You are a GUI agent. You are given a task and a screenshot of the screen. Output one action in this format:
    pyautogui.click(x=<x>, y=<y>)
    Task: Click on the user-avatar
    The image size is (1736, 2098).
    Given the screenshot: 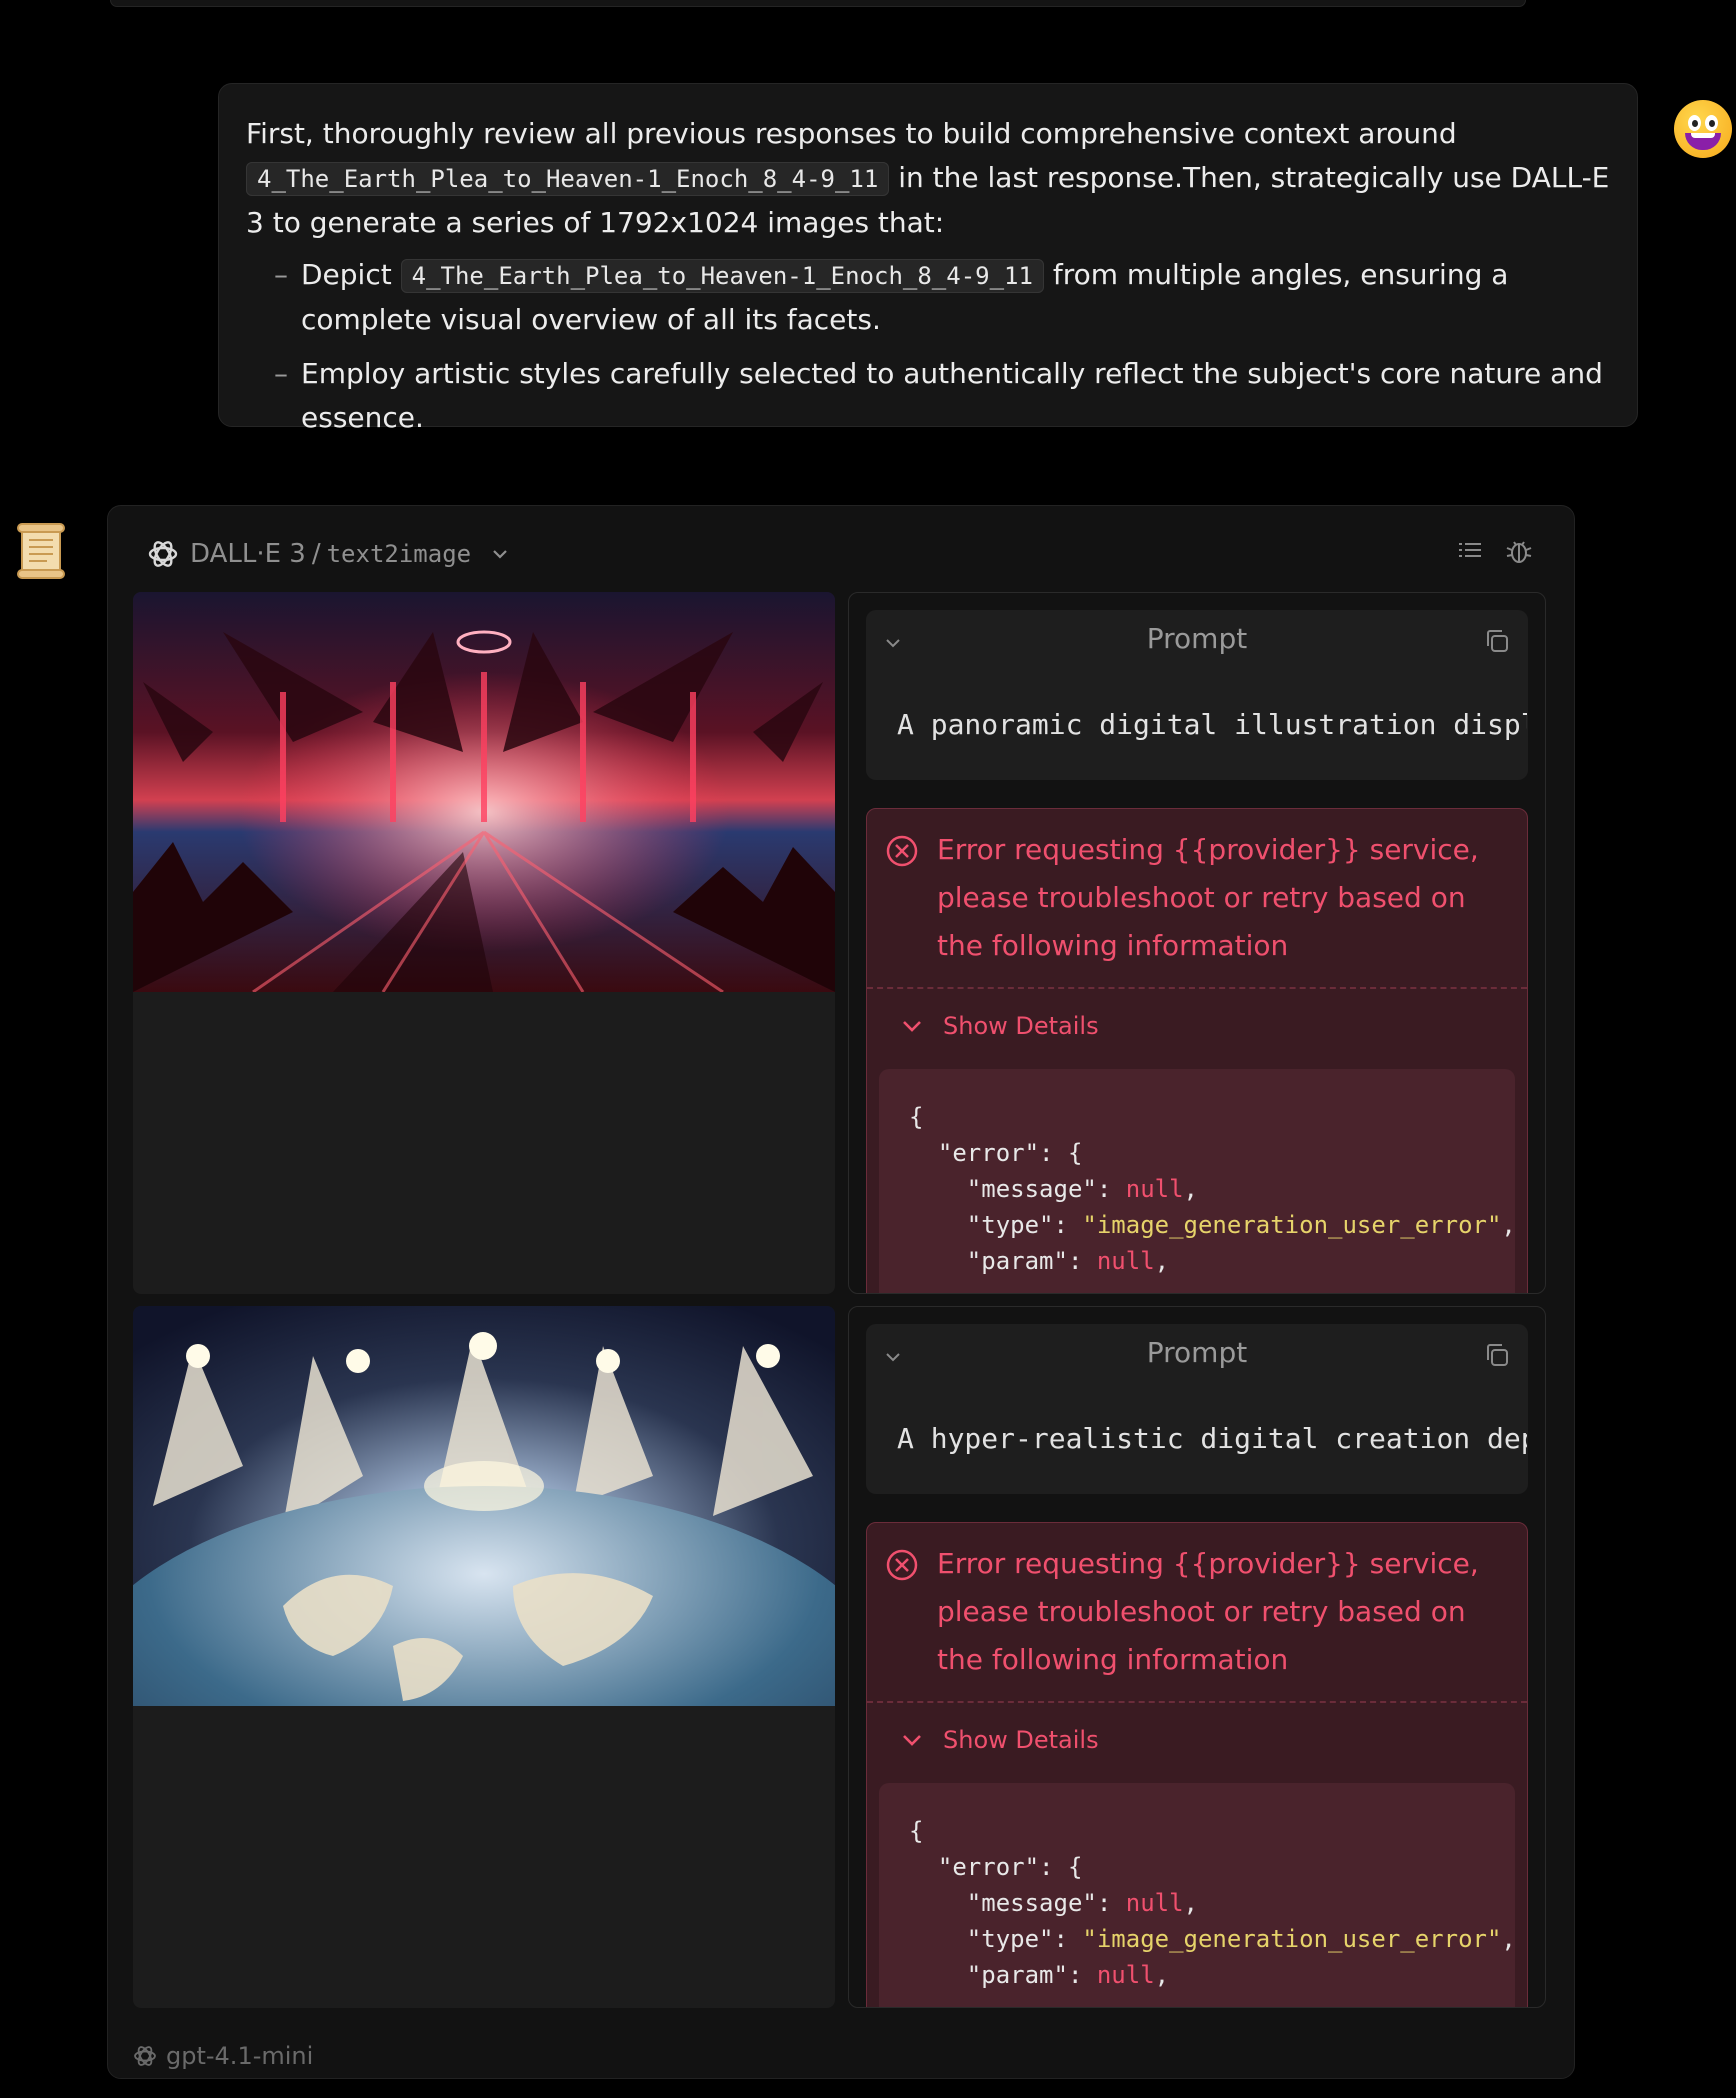 What is the action you would take?
    pyautogui.click(x=1703, y=129)
    